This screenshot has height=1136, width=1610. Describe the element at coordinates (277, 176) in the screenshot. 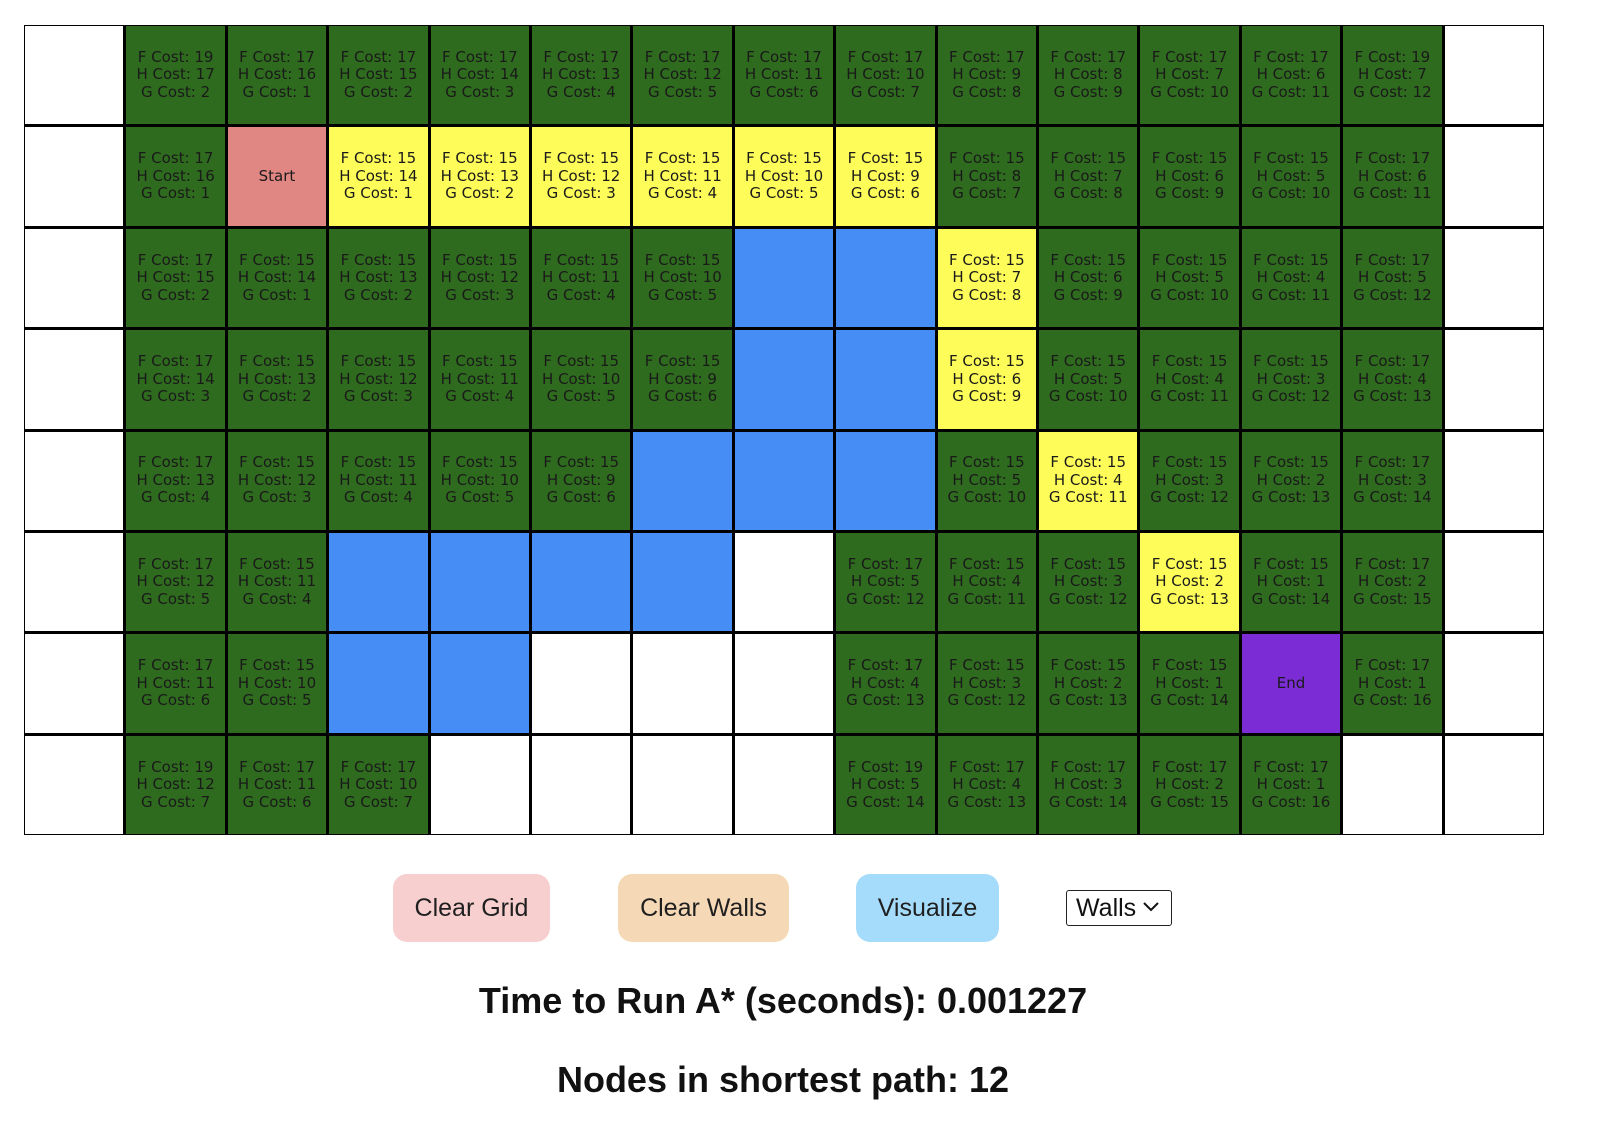

I see `grid-cell-start: Start` at that location.